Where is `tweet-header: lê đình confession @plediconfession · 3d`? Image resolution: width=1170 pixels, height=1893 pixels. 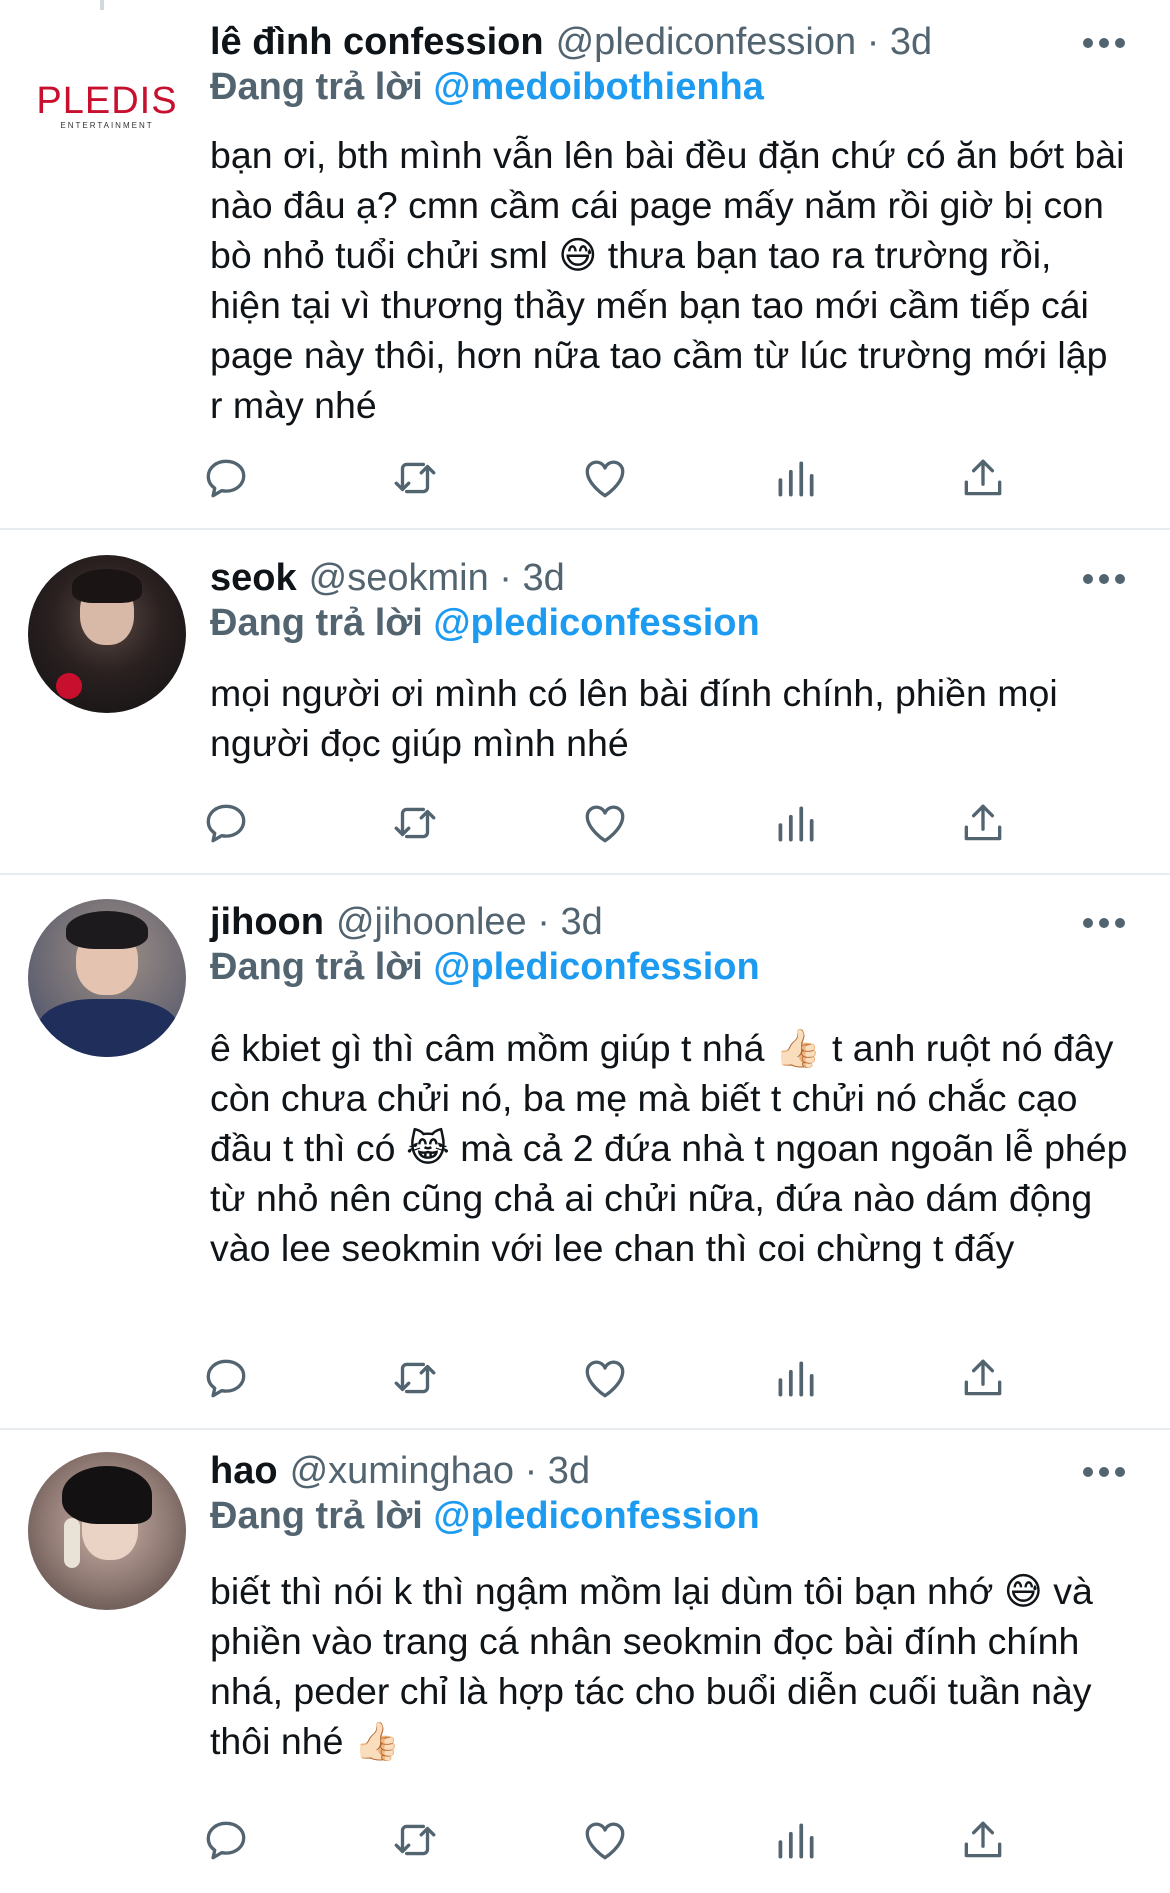 tweet-header: lê đình confession @plediconfession · 3d is located at coordinates (690, 42).